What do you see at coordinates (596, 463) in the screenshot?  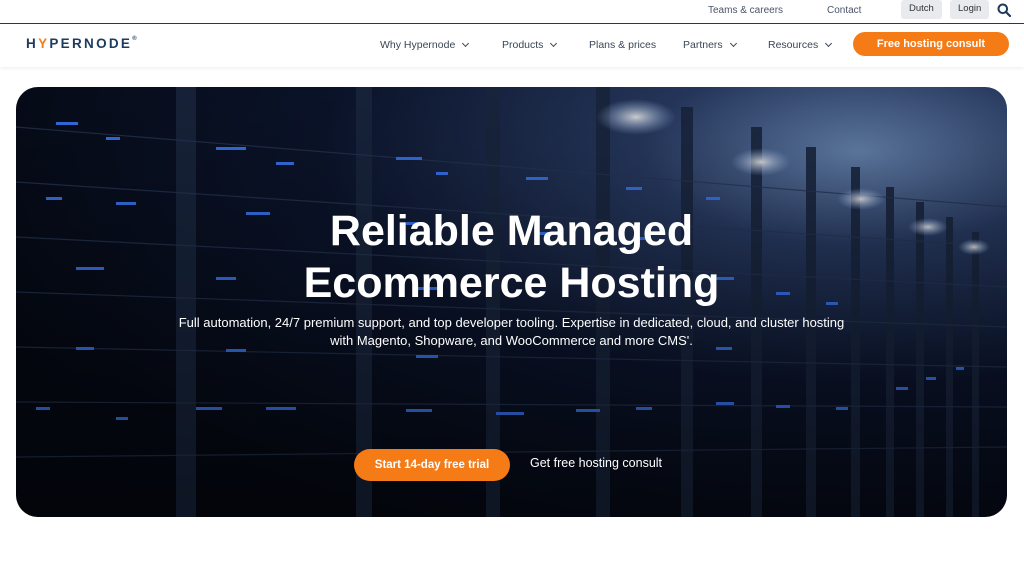 I see `get-hosting-consult-link: Get free hosting consult` at bounding box center [596, 463].